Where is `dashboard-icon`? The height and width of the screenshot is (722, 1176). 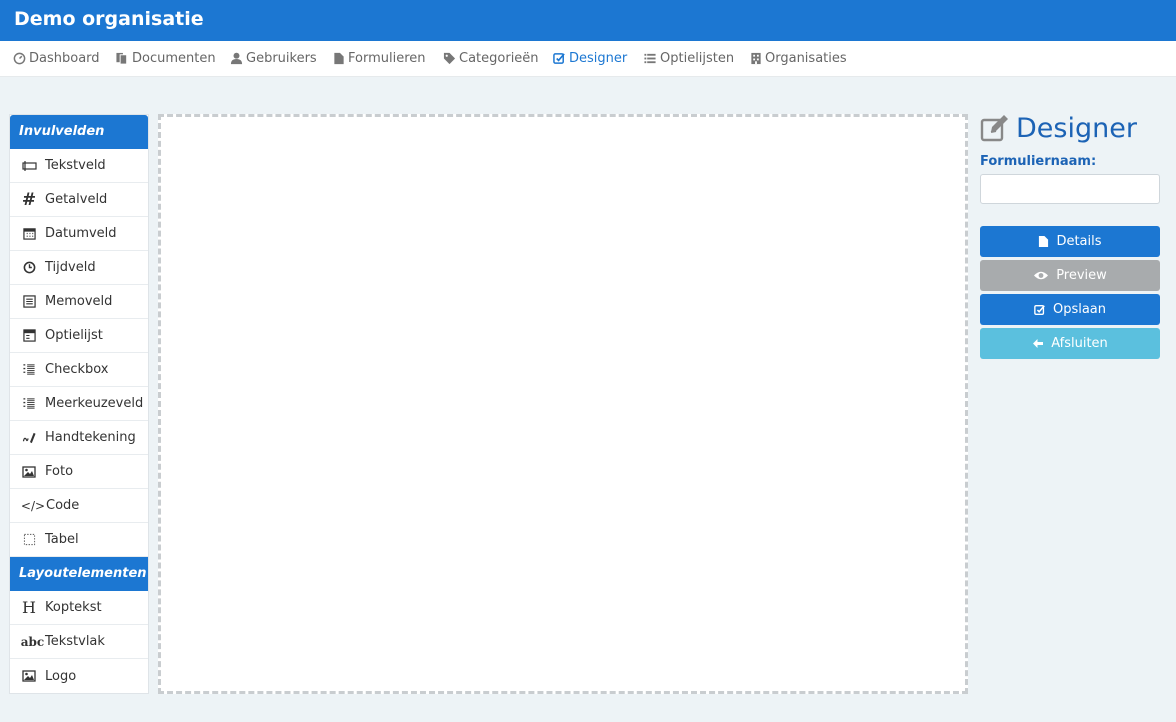
dashboard-icon is located at coordinates (19, 58).